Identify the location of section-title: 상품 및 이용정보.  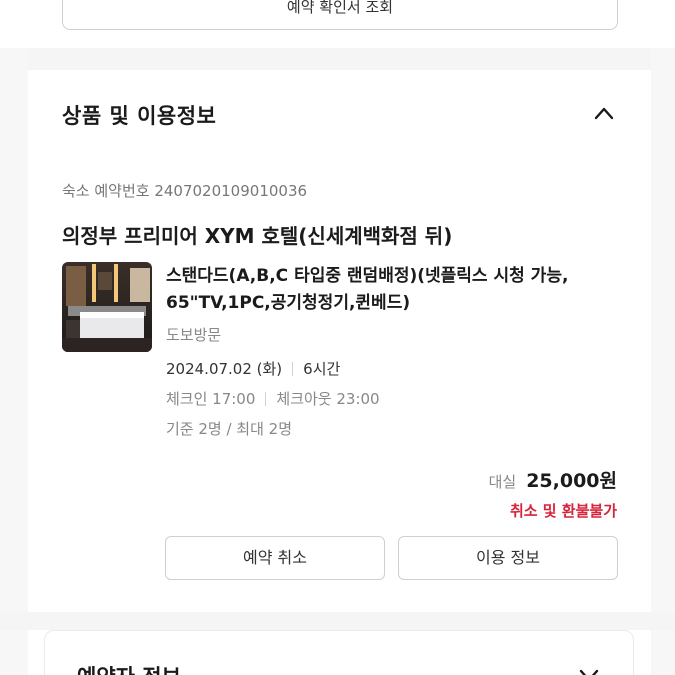
(139, 116).